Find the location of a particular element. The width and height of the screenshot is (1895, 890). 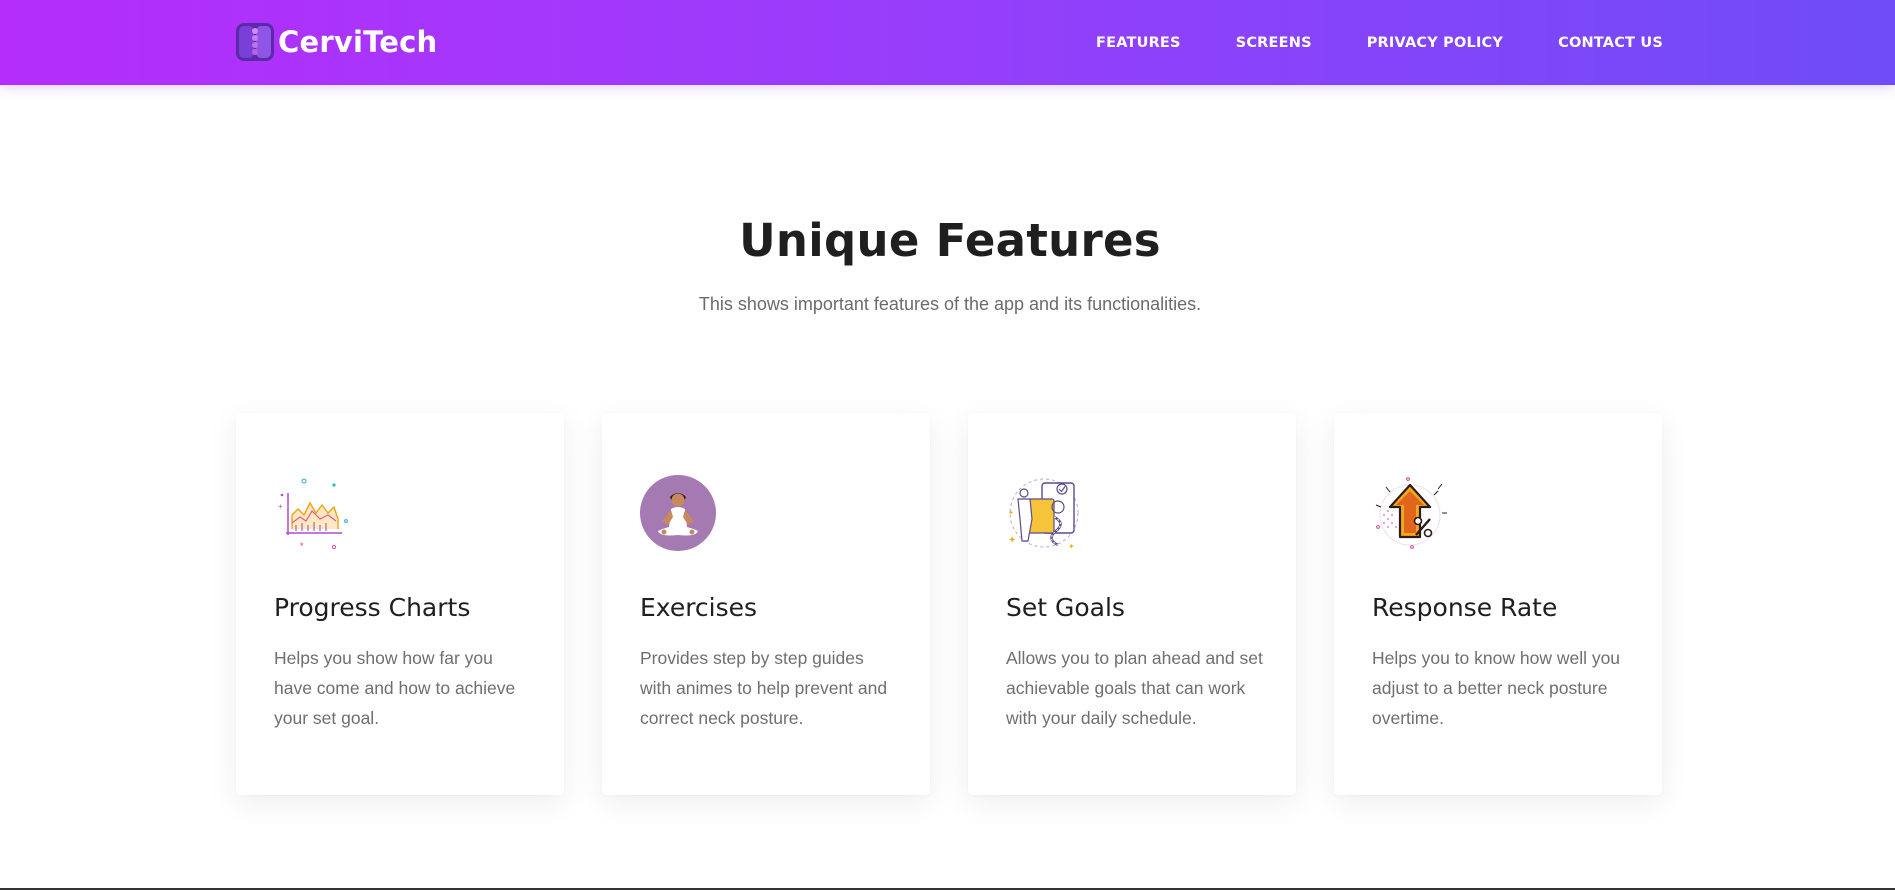

card-title: Progress Charts is located at coordinates (372, 607).